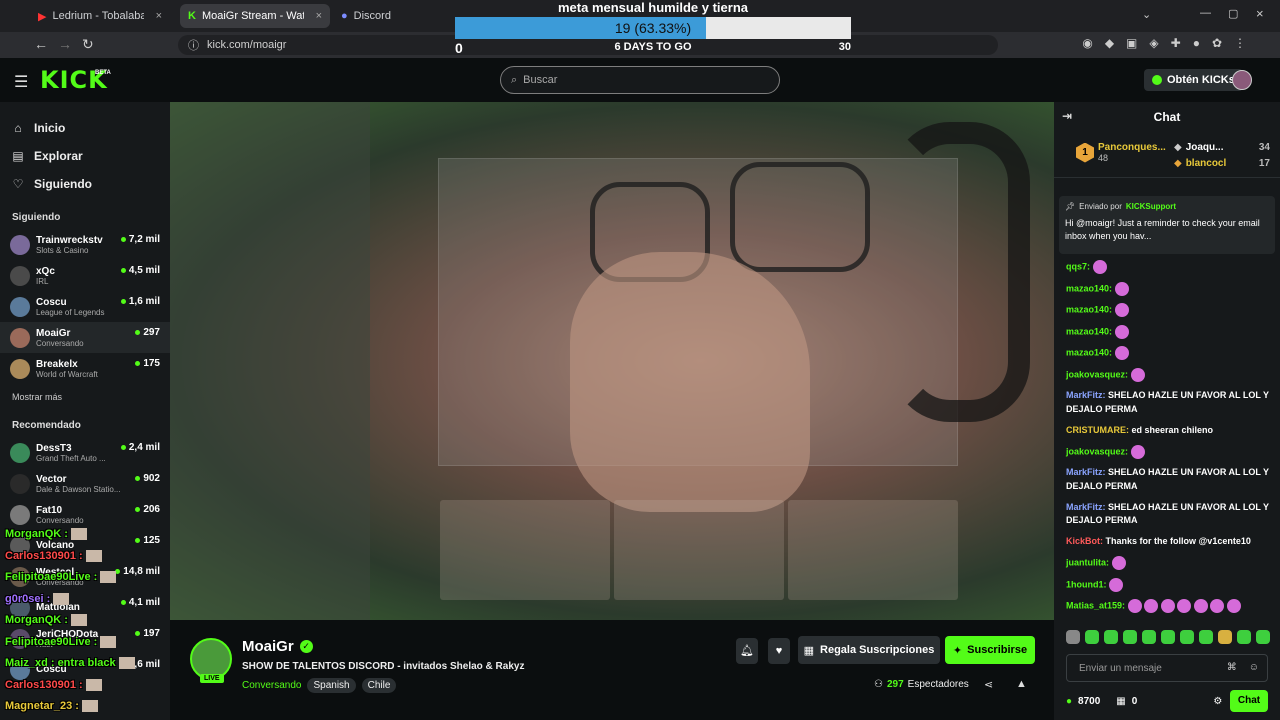 Image resolution: width=1280 pixels, height=720 pixels. I want to click on follow-button: ♥, so click(779, 651).